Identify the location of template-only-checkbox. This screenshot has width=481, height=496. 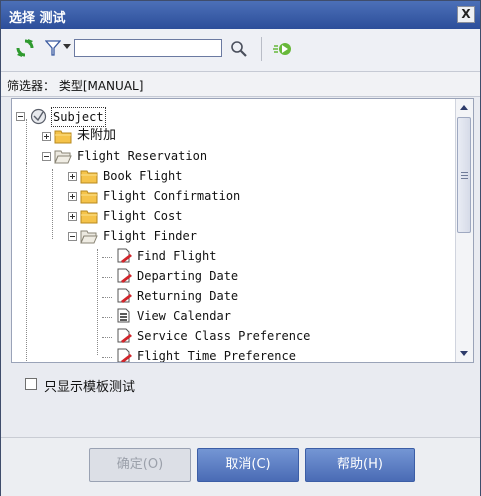
(31, 384).